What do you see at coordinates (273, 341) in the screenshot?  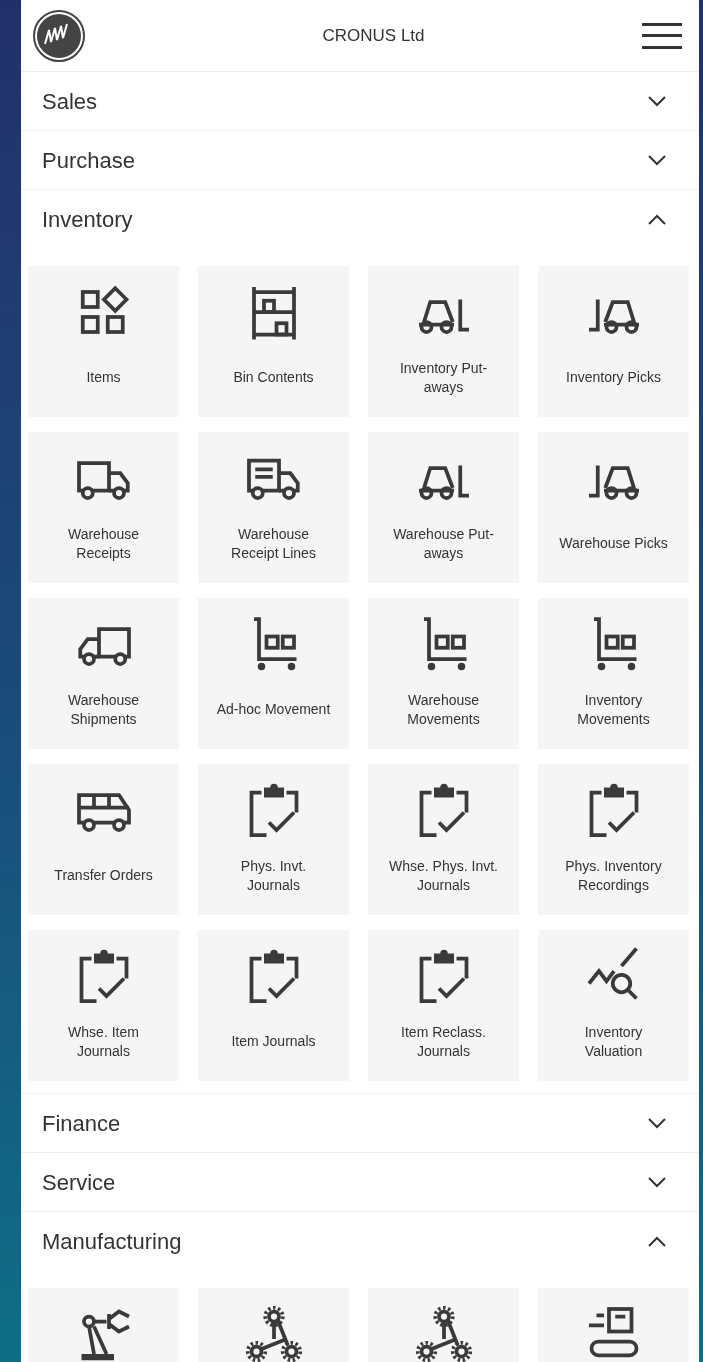 I see `tile: Bin Contents` at bounding box center [273, 341].